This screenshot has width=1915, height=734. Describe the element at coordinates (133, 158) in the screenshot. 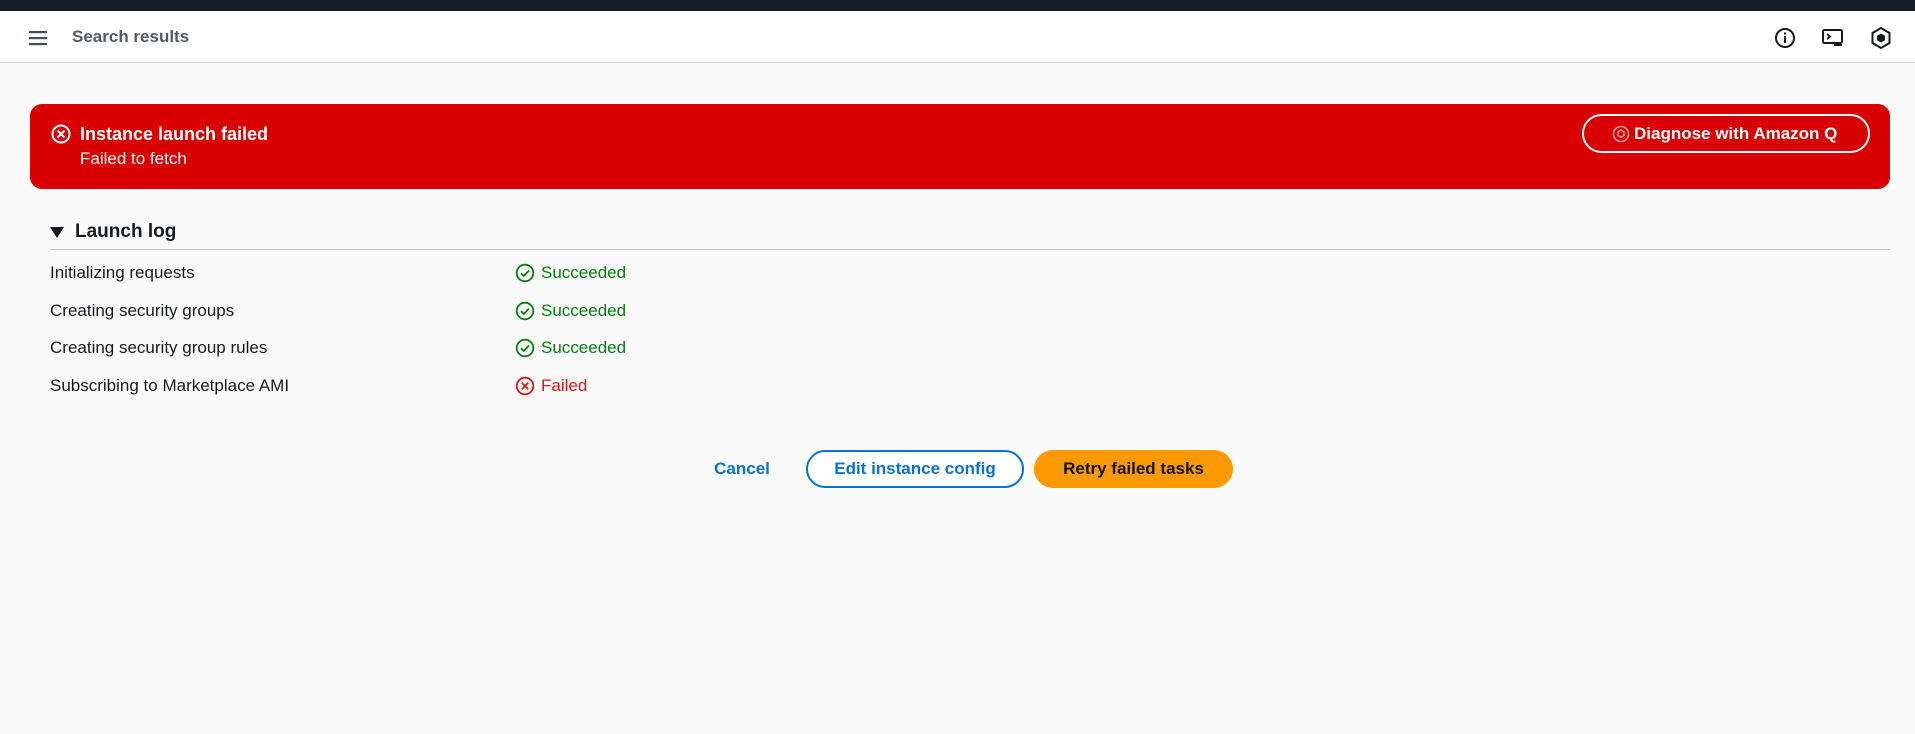

I see `alert-message: Failed to fetch` at that location.